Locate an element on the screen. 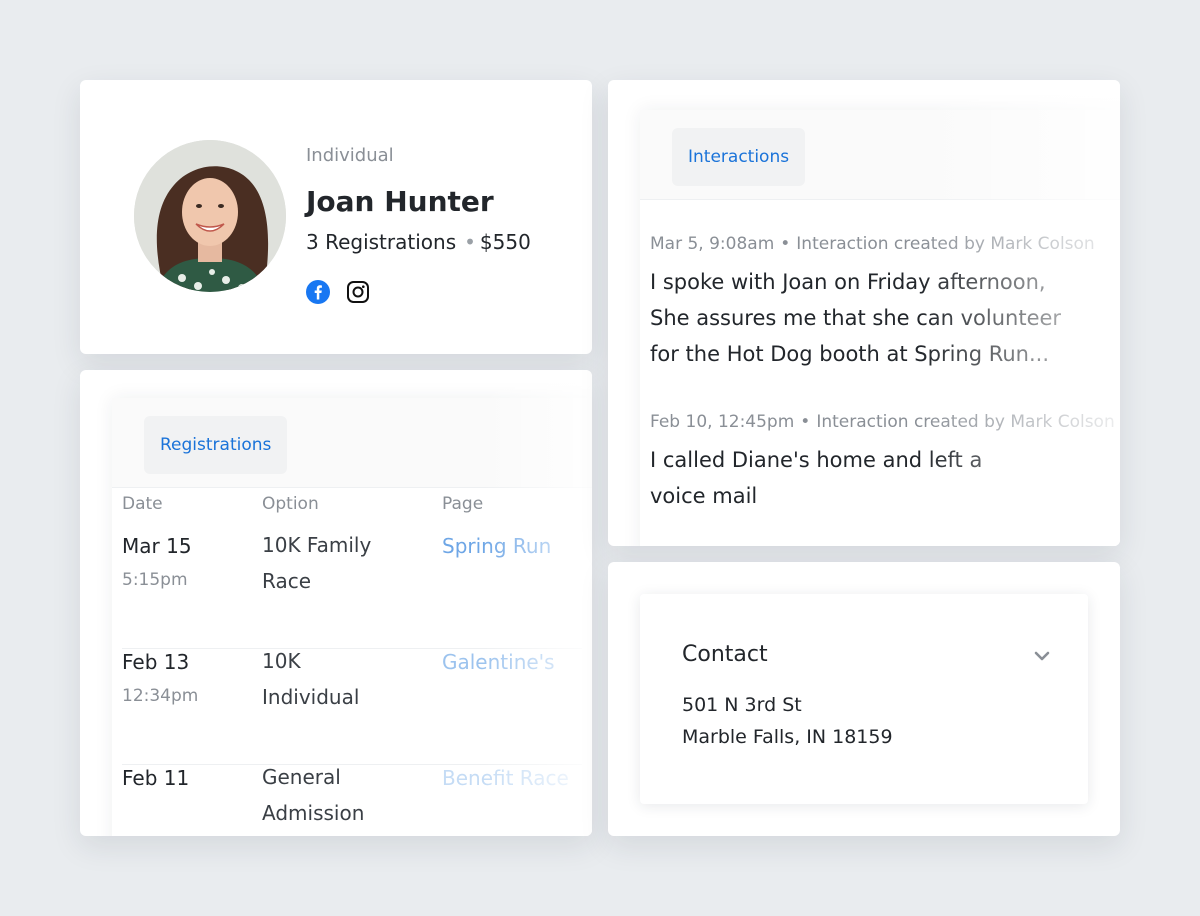 The height and width of the screenshot is (916, 1200). row-date: Mar 15 is located at coordinates (157, 546).